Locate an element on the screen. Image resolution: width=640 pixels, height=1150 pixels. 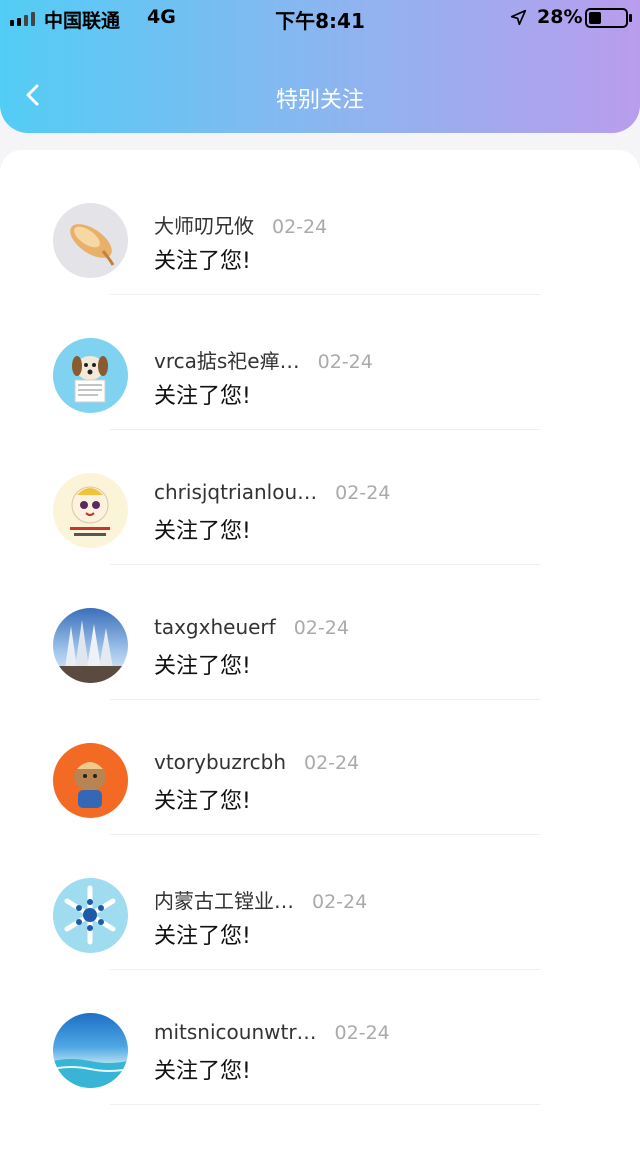
list-item: mitsnicounwtr… 02-24 关注了您! is located at coordinates (320, 1077).